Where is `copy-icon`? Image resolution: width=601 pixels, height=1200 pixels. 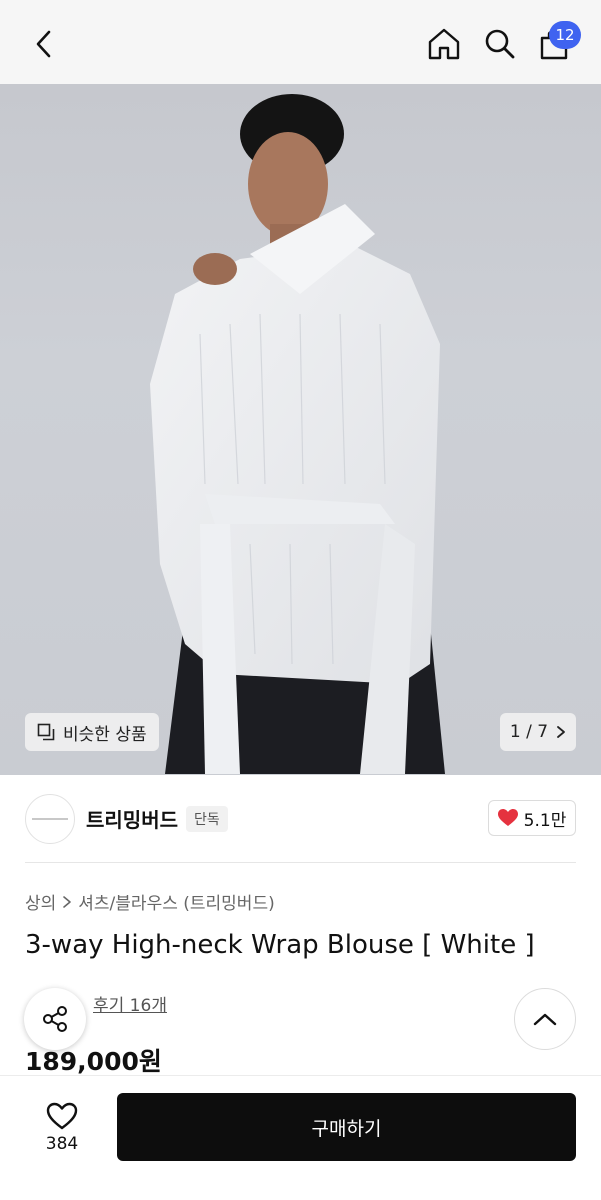 copy-icon is located at coordinates (46, 732).